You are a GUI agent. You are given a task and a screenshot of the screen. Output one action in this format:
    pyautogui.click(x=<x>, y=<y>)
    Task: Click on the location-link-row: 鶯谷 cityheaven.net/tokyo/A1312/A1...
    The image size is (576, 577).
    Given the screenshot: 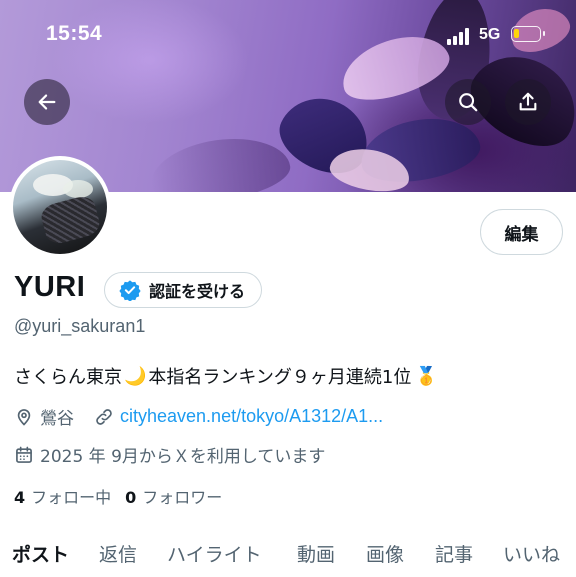 What is the action you would take?
    pyautogui.click(x=198, y=416)
    